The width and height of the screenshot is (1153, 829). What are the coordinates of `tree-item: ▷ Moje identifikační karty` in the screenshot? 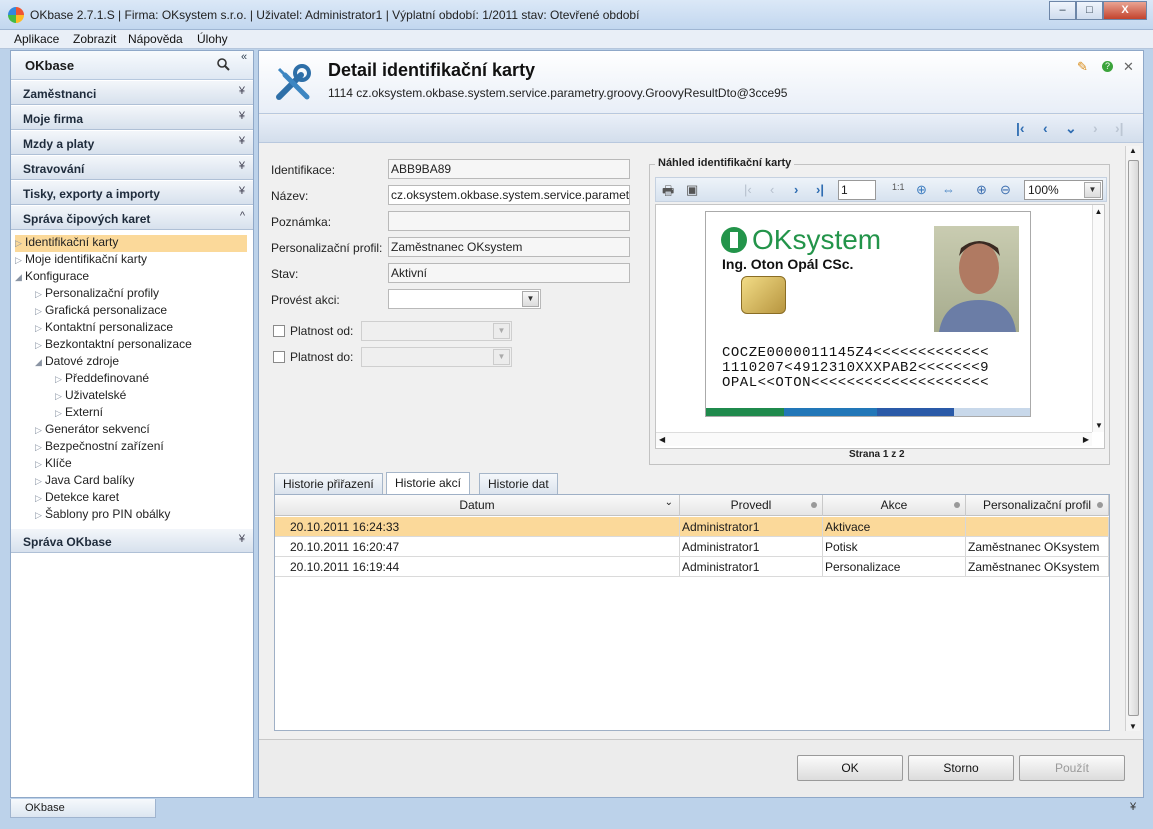 It's located at (131, 260).